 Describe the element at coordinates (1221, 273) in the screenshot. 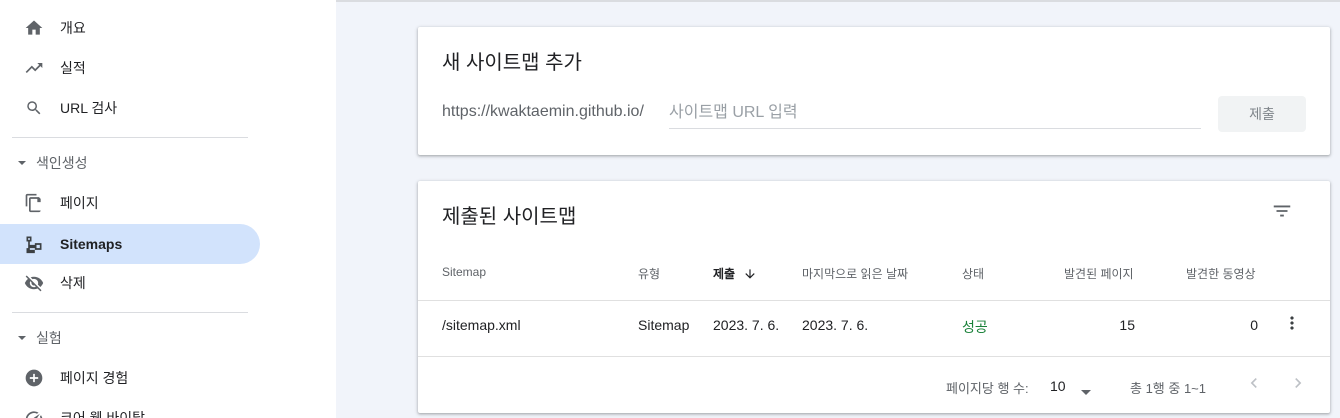

I see `column-header-discovered-videos: 발견한 동영상` at that location.